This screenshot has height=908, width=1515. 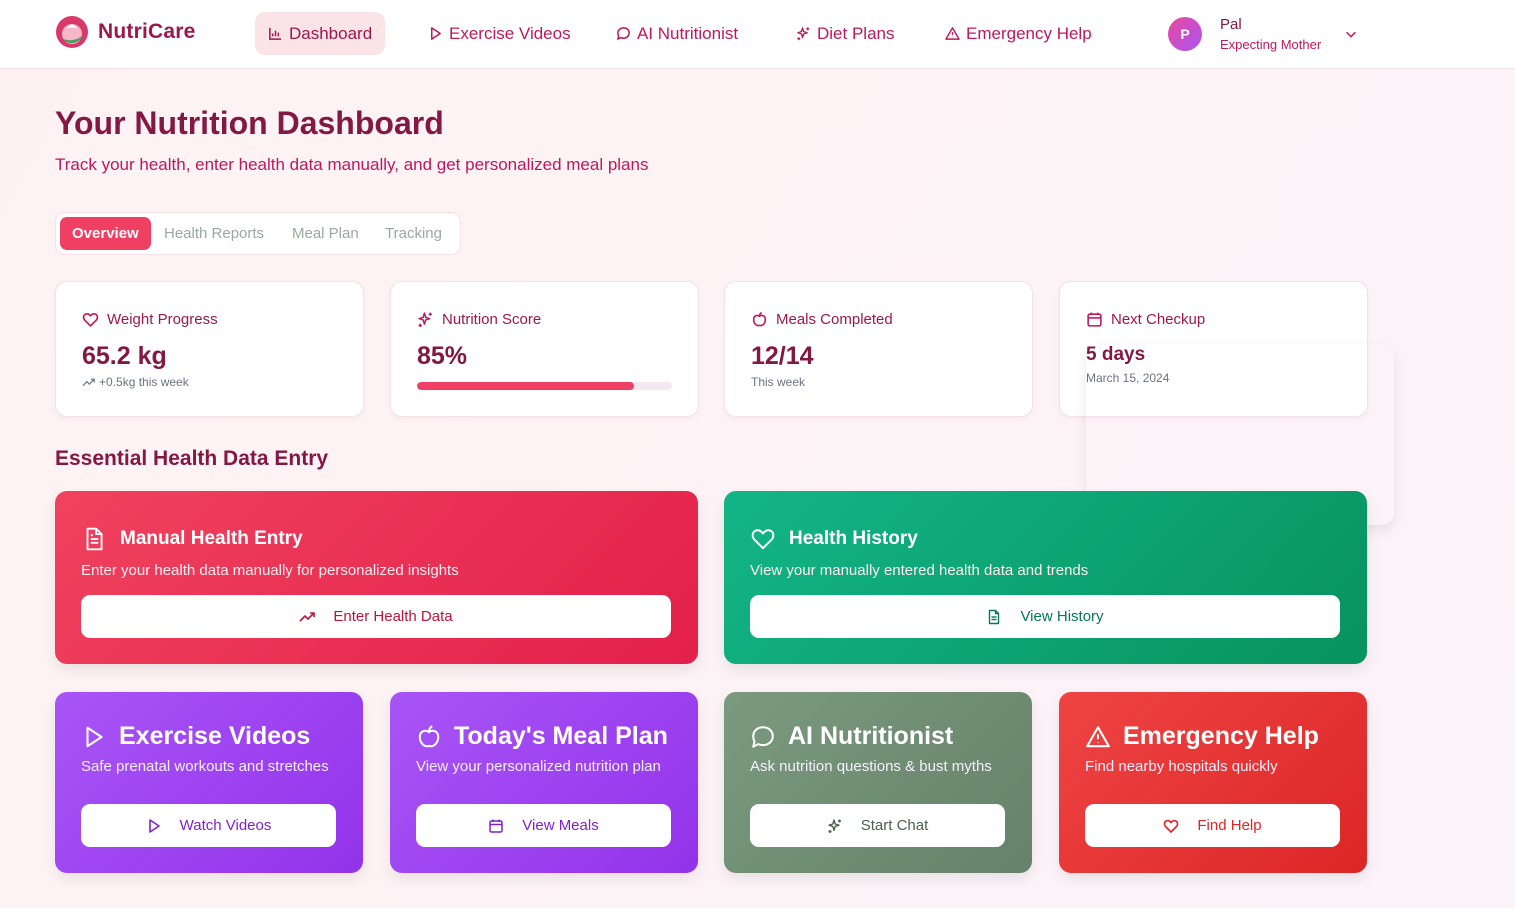 I want to click on stat-nutrition-head: Nutrition Score, so click(x=479, y=319).